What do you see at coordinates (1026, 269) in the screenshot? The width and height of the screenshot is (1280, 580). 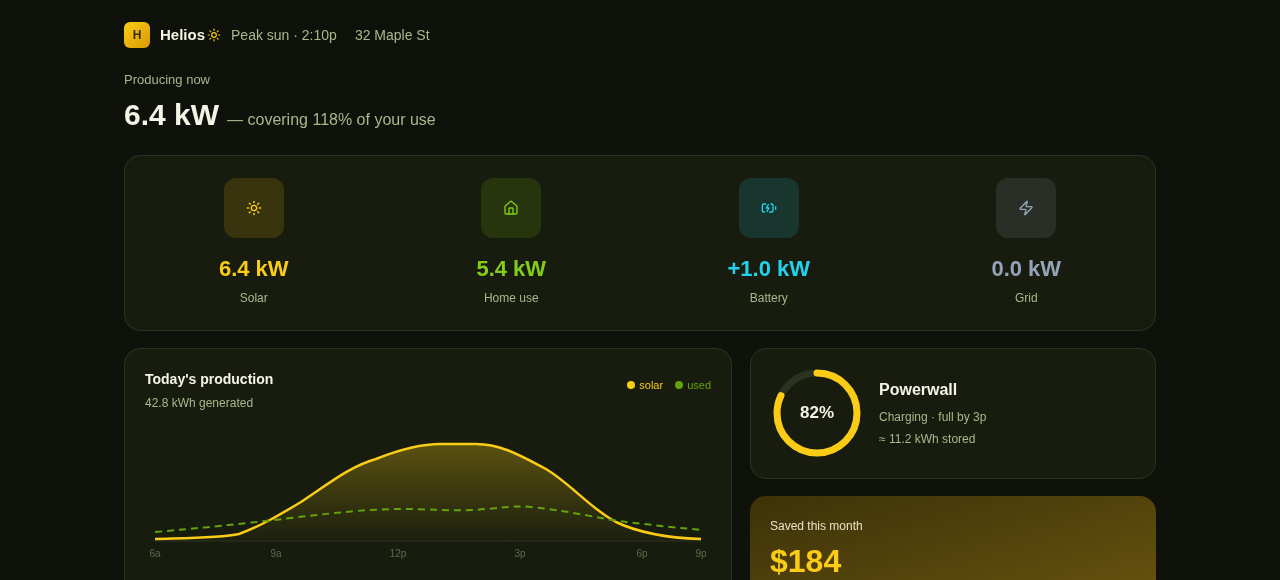 I see `flow-value: 0.0 kW` at bounding box center [1026, 269].